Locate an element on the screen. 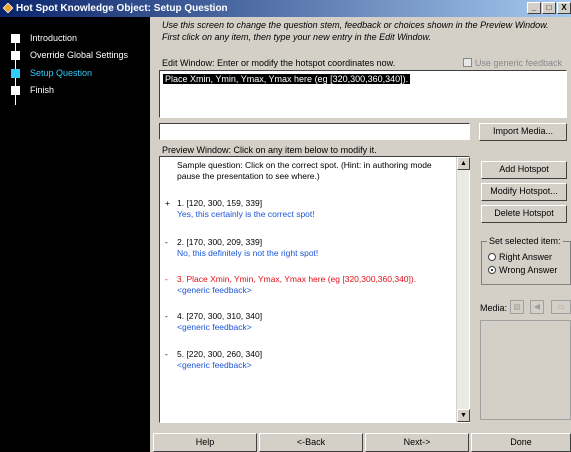 The height and width of the screenshot is (452, 571). item-feedback: Yes, this certainly is the correct spot! is located at coordinates (246, 214).